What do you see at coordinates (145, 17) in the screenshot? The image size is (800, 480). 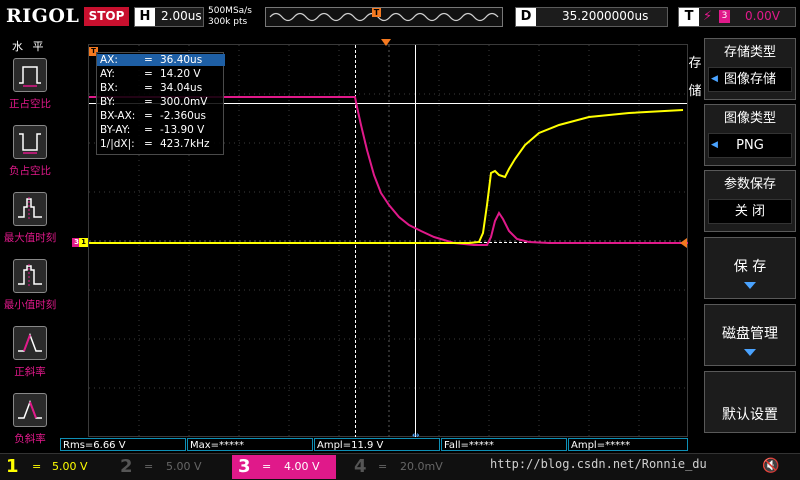 I see `timebase-key: H` at bounding box center [145, 17].